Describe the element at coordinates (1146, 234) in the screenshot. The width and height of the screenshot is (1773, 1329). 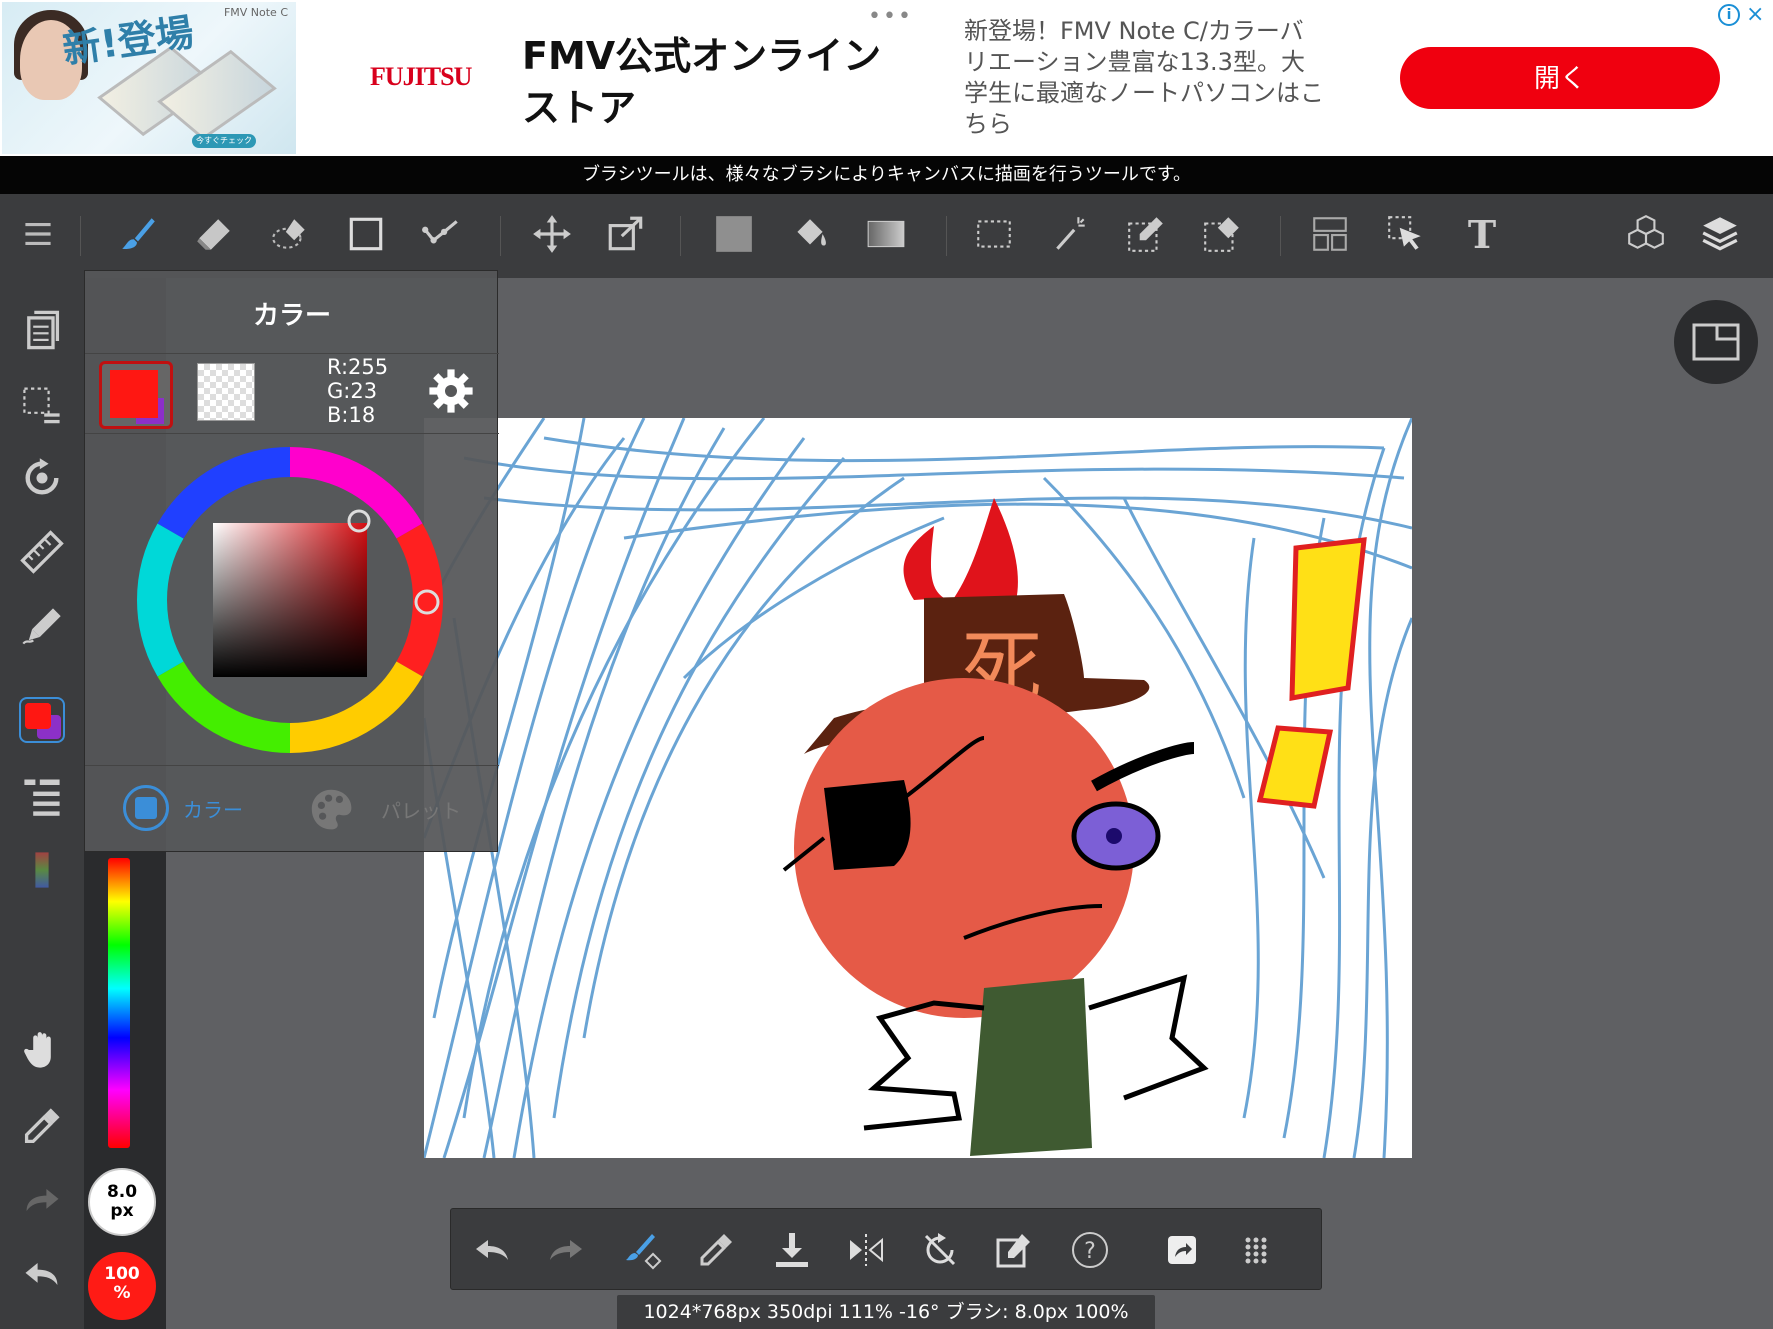
I see `select-pen-tool-icon` at that location.